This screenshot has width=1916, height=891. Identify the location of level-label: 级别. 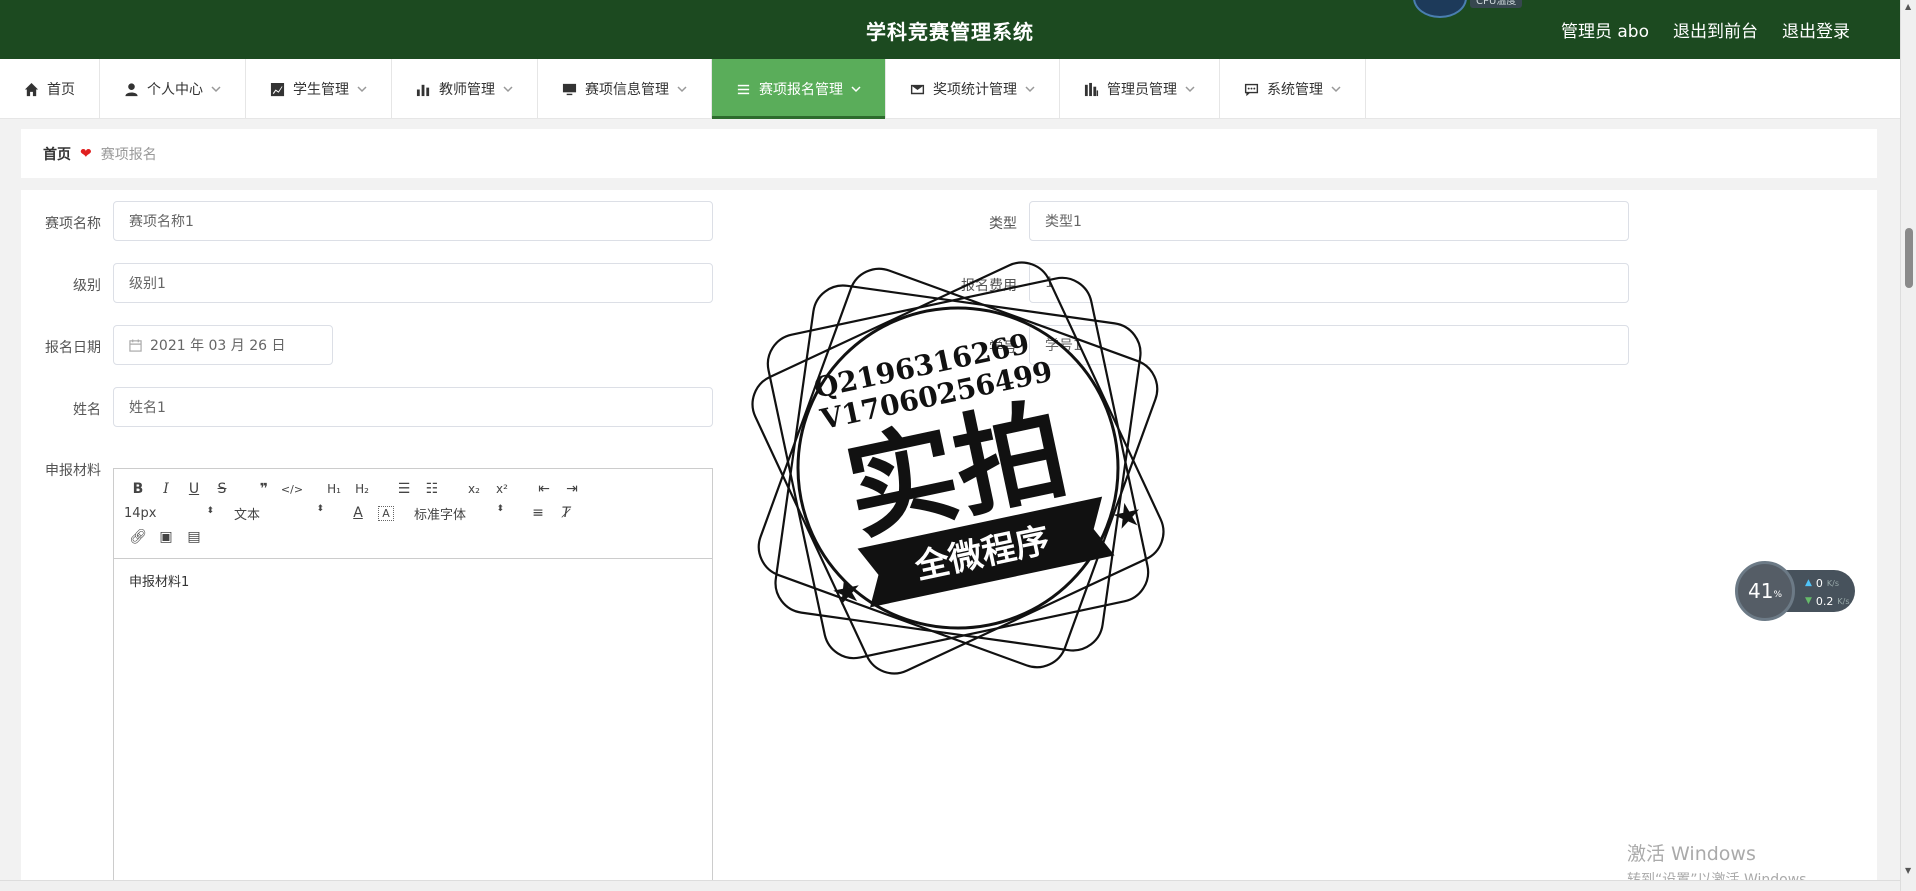
(87, 286).